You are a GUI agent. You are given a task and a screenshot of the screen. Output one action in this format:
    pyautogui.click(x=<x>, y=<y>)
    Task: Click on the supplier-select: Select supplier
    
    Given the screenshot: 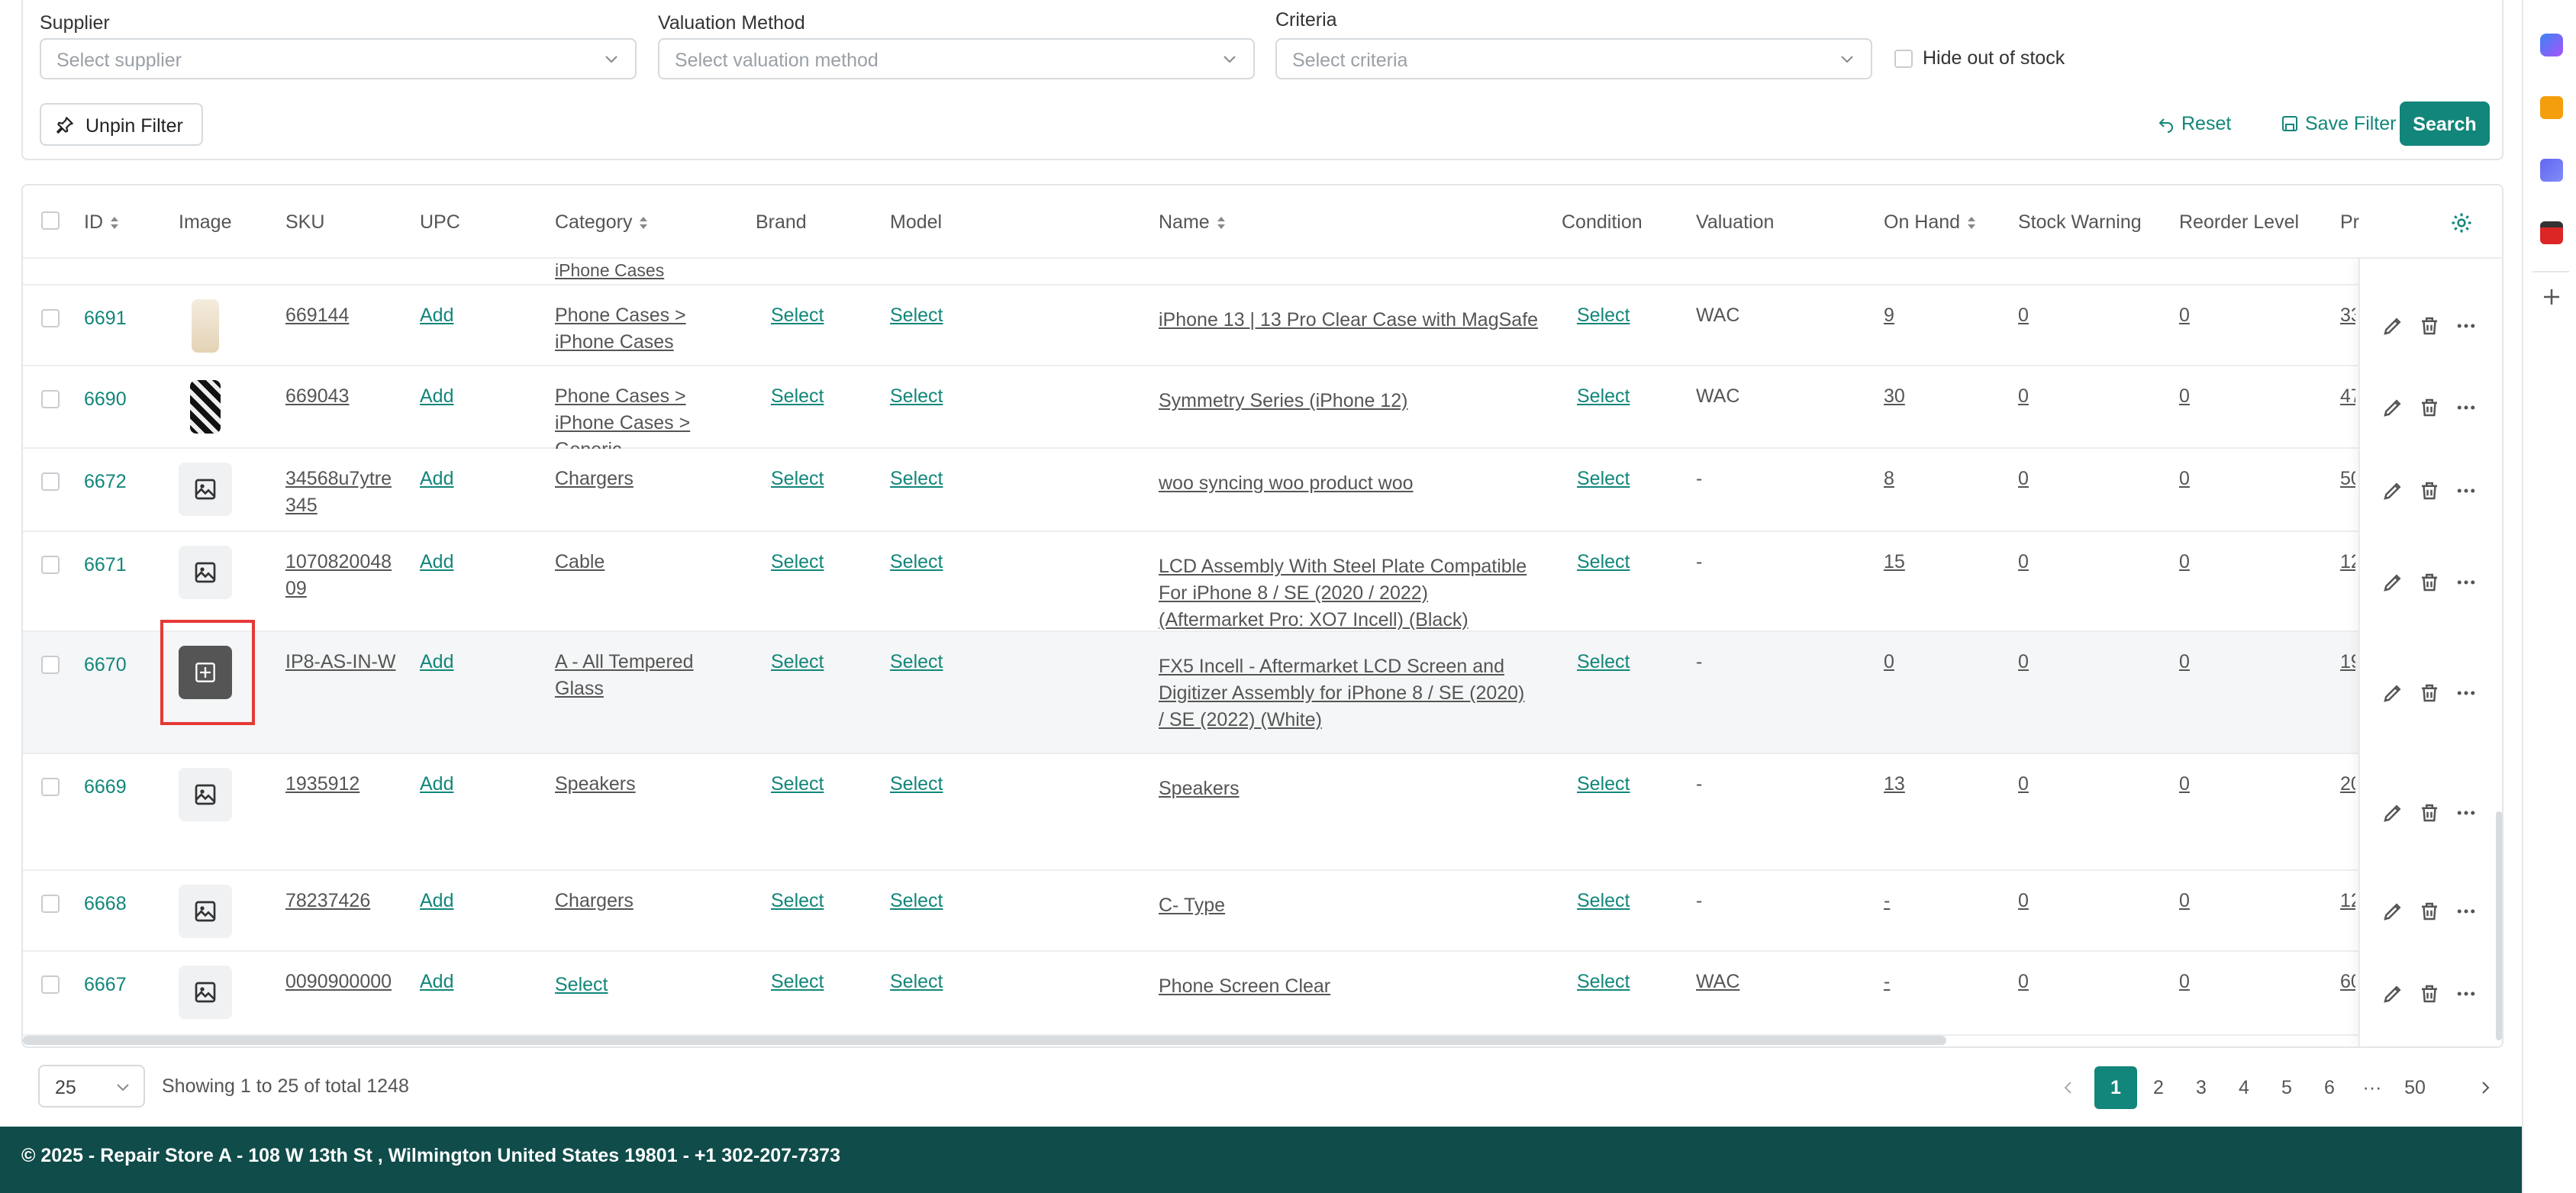 What is the action you would take?
    pyautogui.click(x=339, y=58)
    